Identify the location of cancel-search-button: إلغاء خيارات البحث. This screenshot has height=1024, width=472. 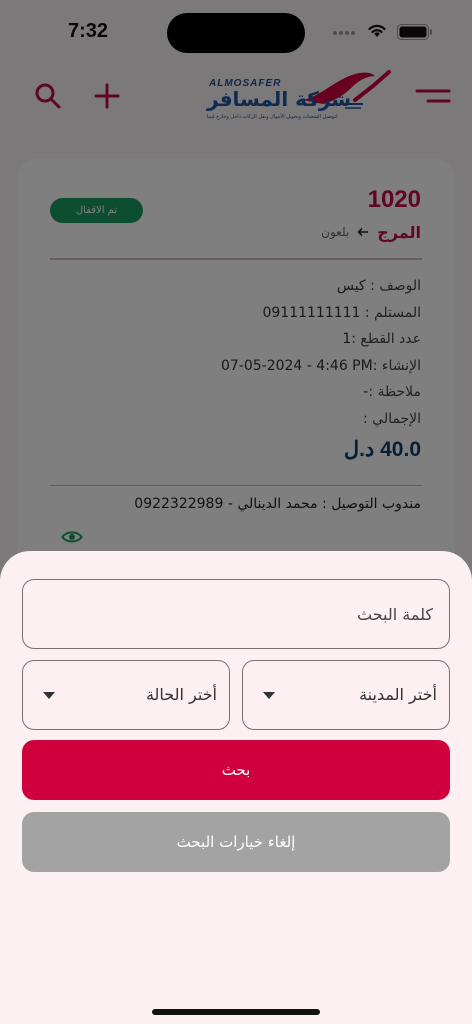
(236, 842).